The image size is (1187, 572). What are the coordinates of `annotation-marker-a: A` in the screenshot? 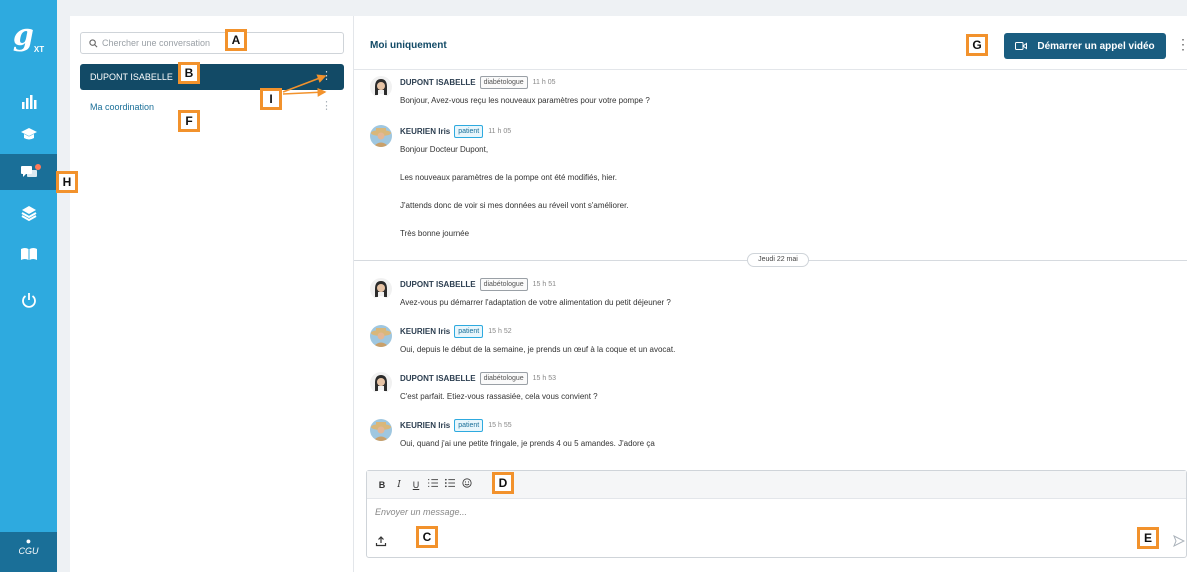 It's located at (236, 40).